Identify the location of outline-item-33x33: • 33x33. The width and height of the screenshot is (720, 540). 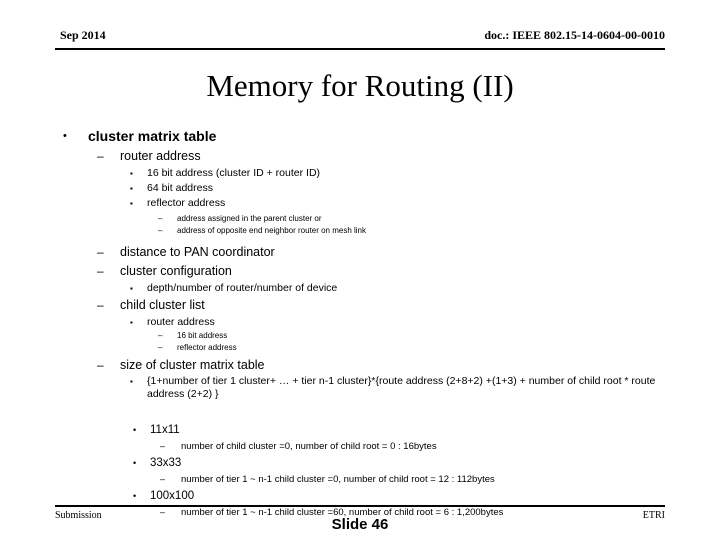
(360, 463).